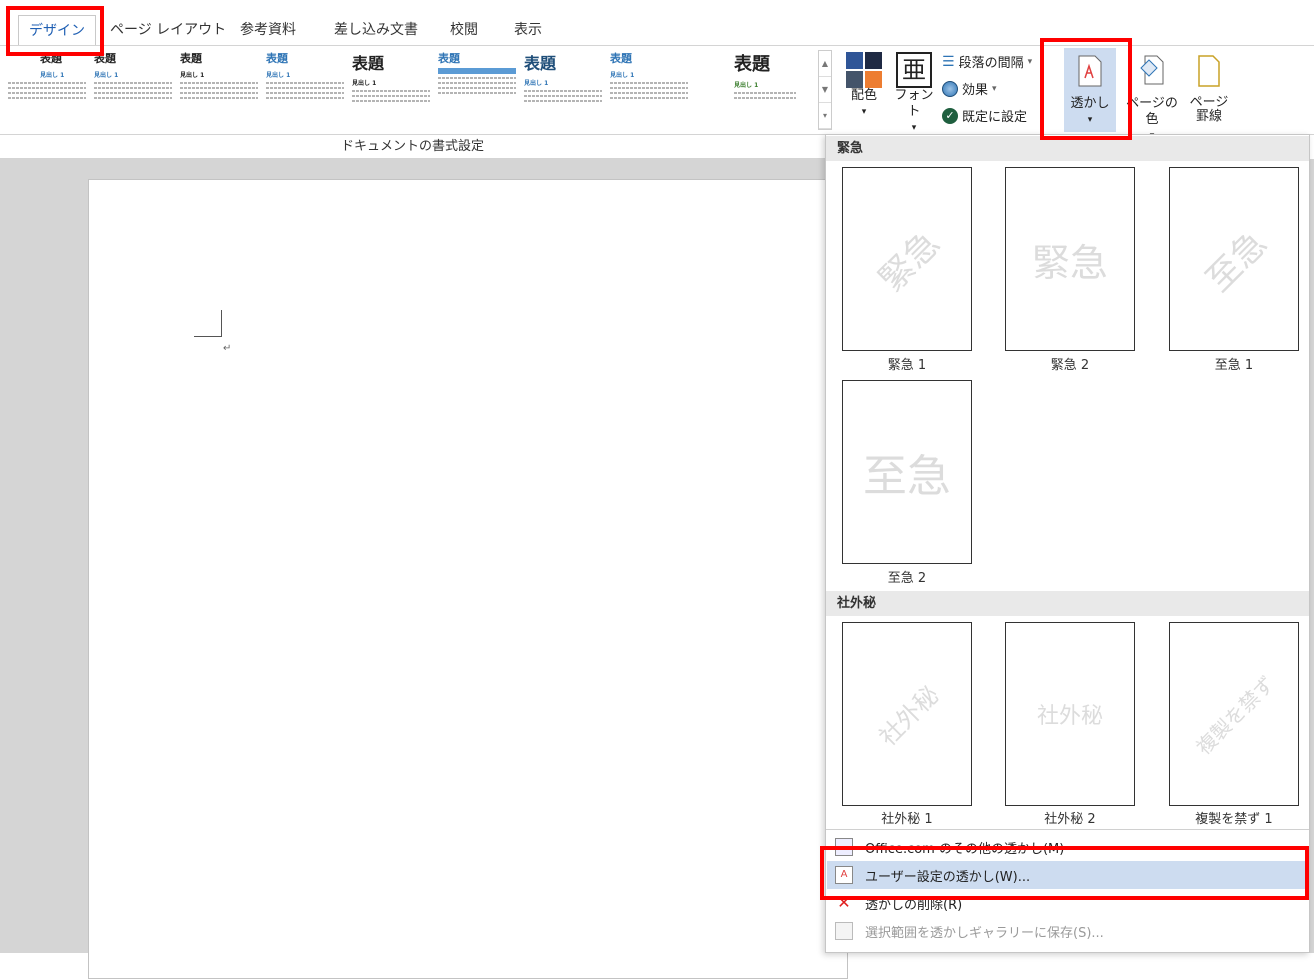 The width and height of the screenshot is (1314, 979). What do you see at coordinates (914, 103) in the screenshot?
I see `fonts-label: フォント` at bounding box center [914, 103].